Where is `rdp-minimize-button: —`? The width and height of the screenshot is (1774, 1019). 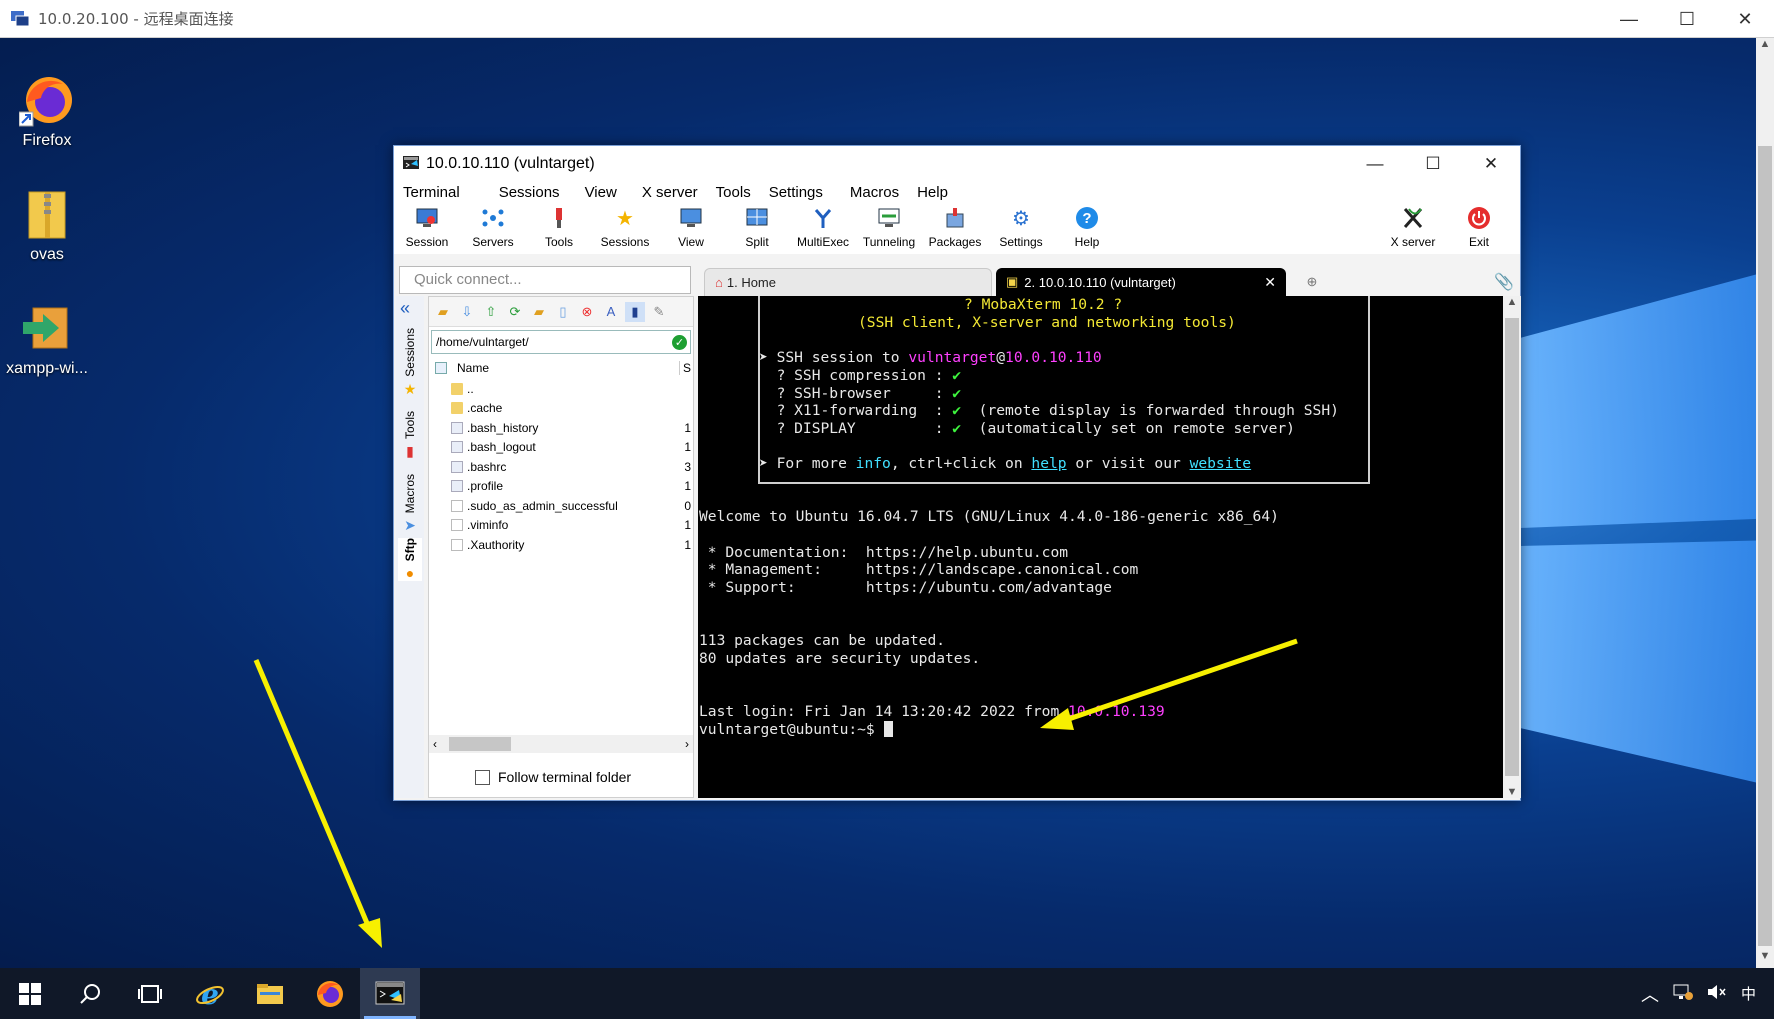 rdp-minimize-button: — is located at coordinates (1629, 19).